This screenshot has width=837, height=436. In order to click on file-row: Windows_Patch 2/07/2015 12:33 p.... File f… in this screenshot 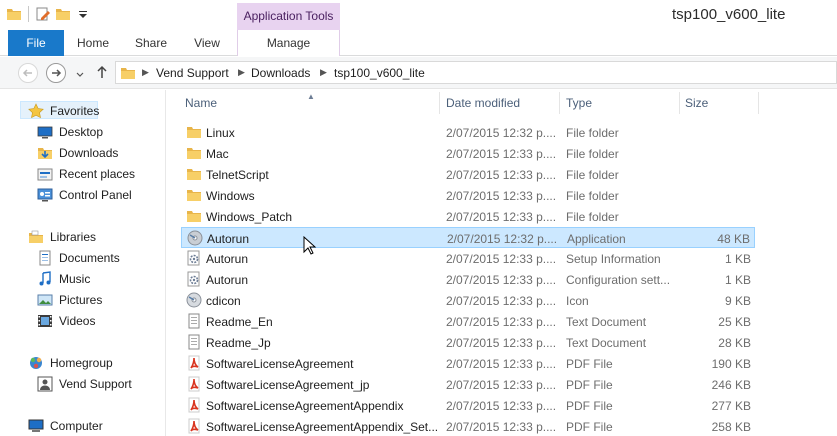, I will do `click(468, 216)`.